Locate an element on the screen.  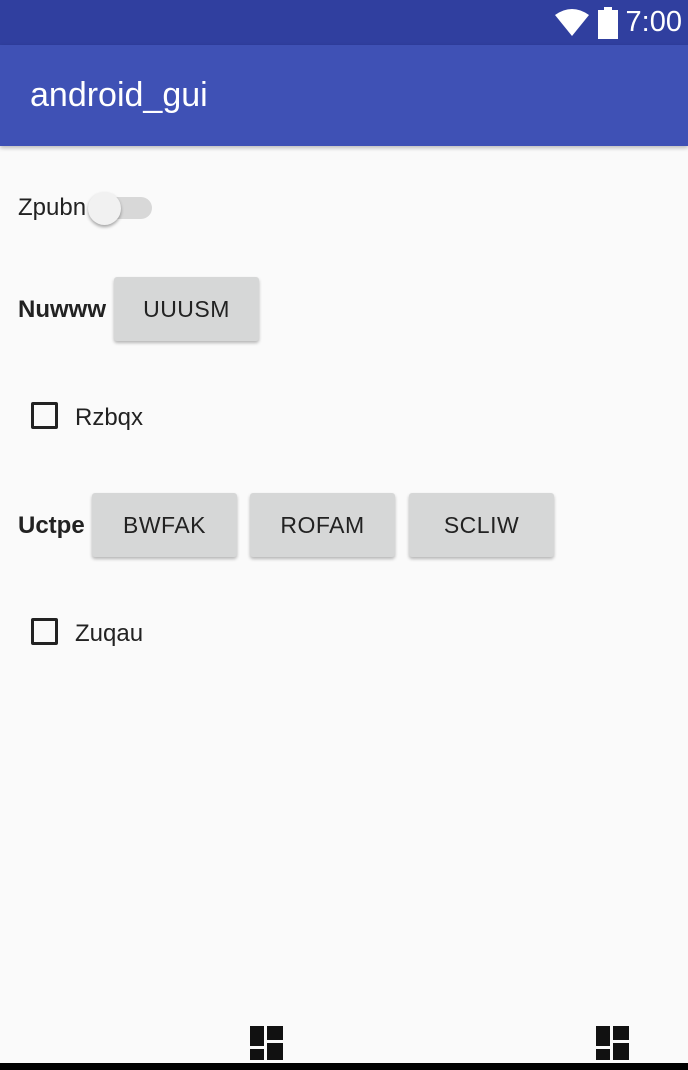
status-icons: 7:00 is located at coordinates (618, 22).